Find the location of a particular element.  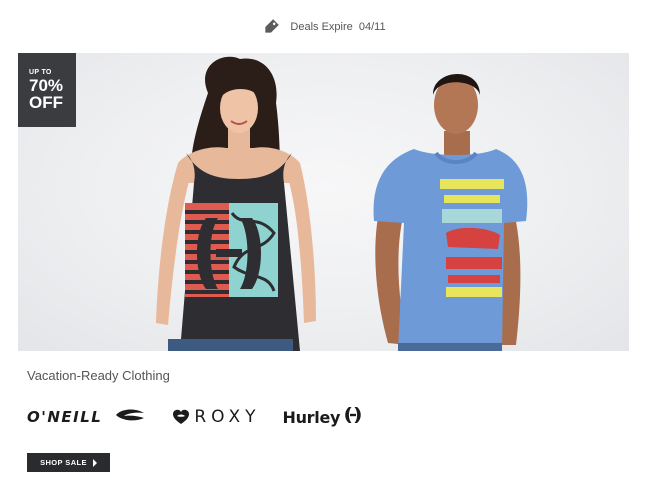

shop-sale-button: SHOP SALE is located at coordinates (68, 462).